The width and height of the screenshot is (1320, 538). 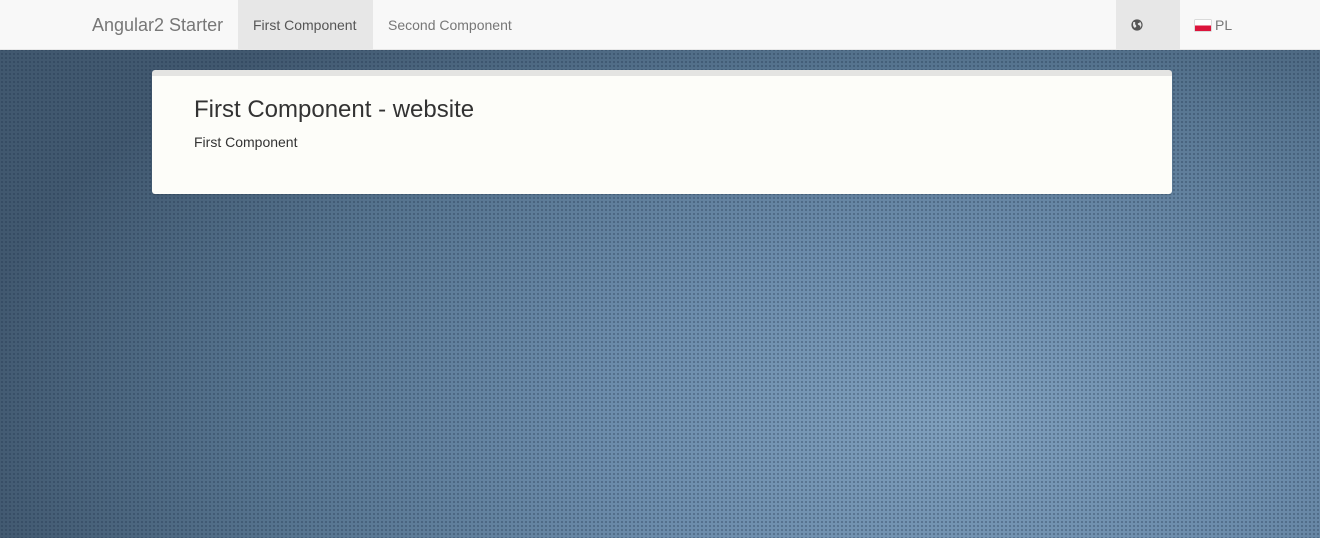 What do you see at coordinates (1137, 25) in the screenshot?
I see `globe-icon` at bounding box center [1137, 25].